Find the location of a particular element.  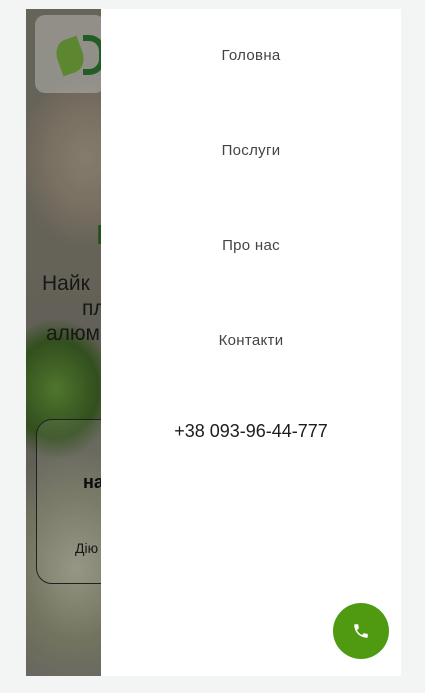

menu-phone-link: +38 093-96-44-777 is located at coordinates (251, 431).